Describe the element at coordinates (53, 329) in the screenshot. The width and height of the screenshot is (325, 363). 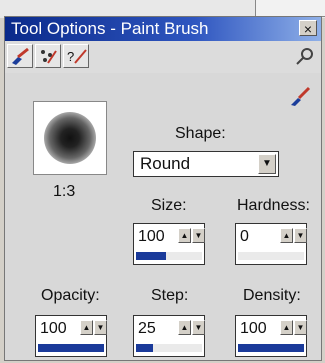
I see `opacity-value: 100` at that location.